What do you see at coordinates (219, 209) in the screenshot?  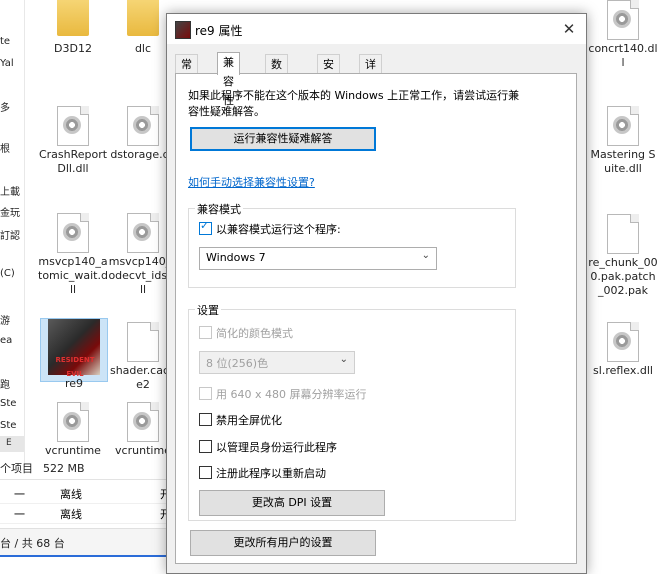 I see `compat-group-title: 兼容模式` at bounding box center [219, 209].